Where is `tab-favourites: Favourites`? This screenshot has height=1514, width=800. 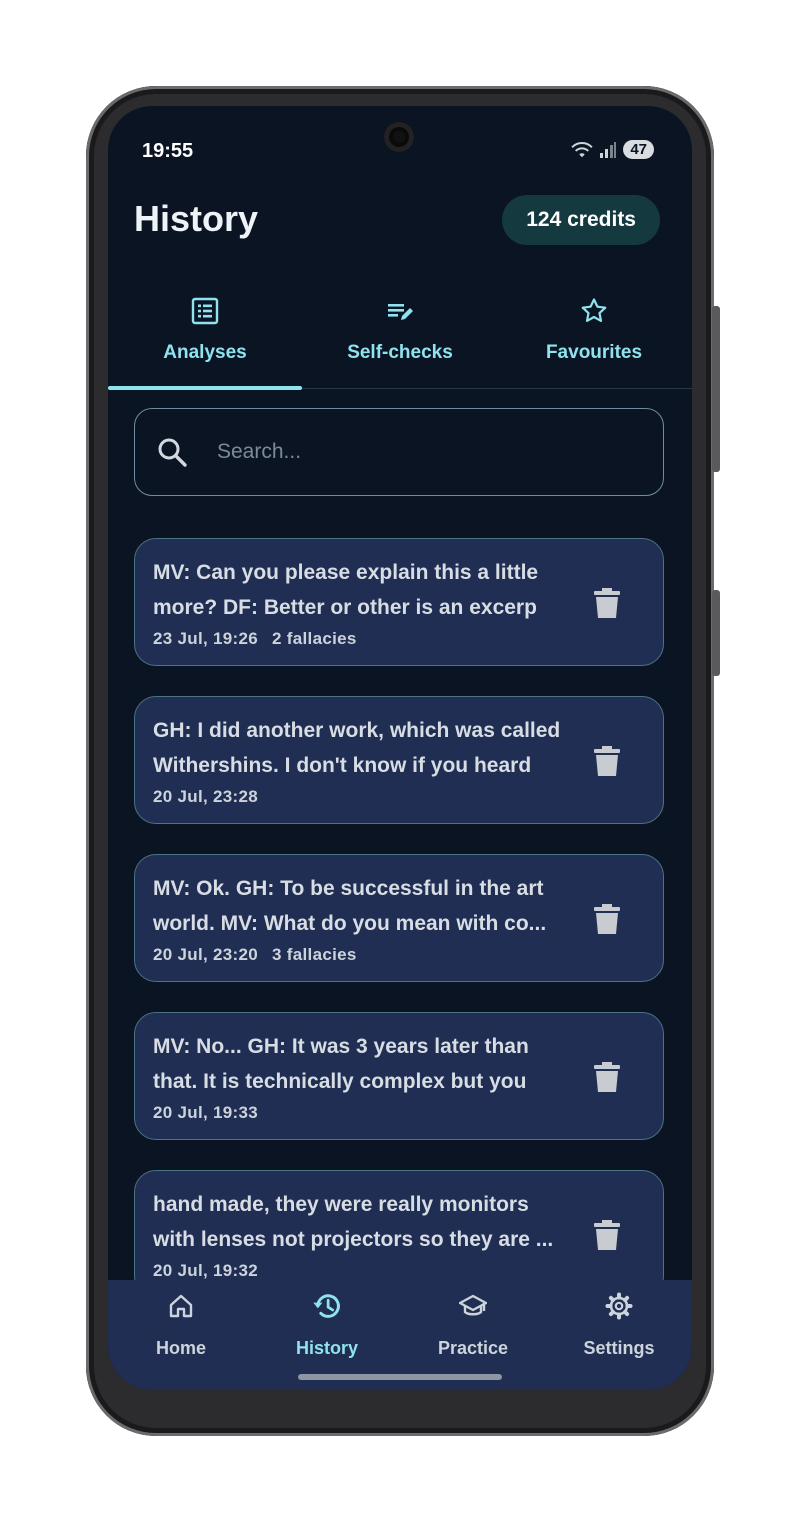
tab-favourites: Favourites is located at coordinates (594, 339).